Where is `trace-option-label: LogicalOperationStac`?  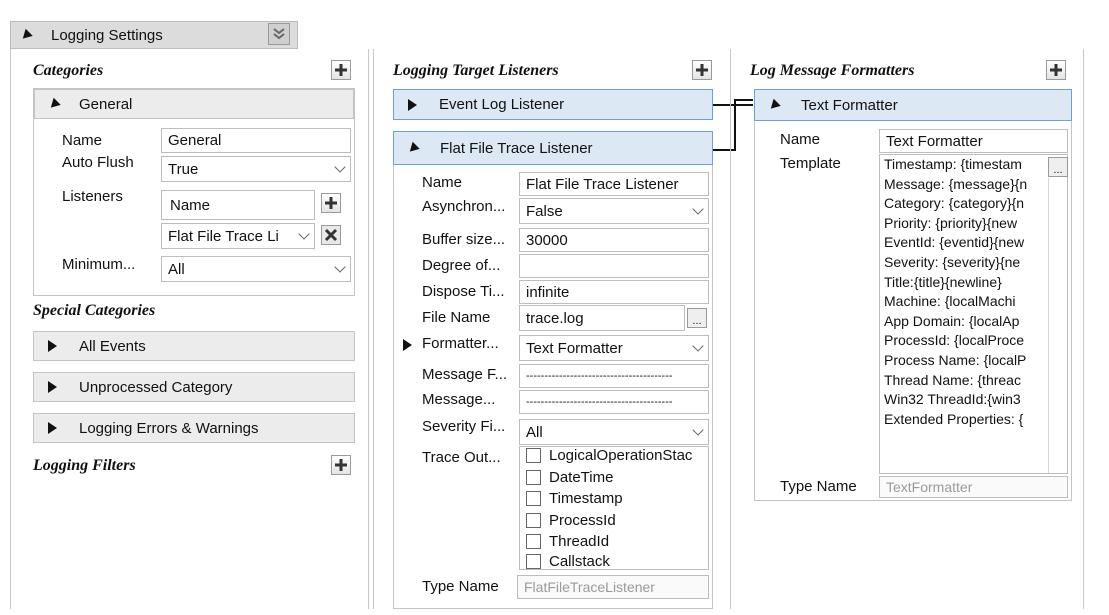
trace-option-label: LogicalOperationStac is located at coordinates (621, 455).